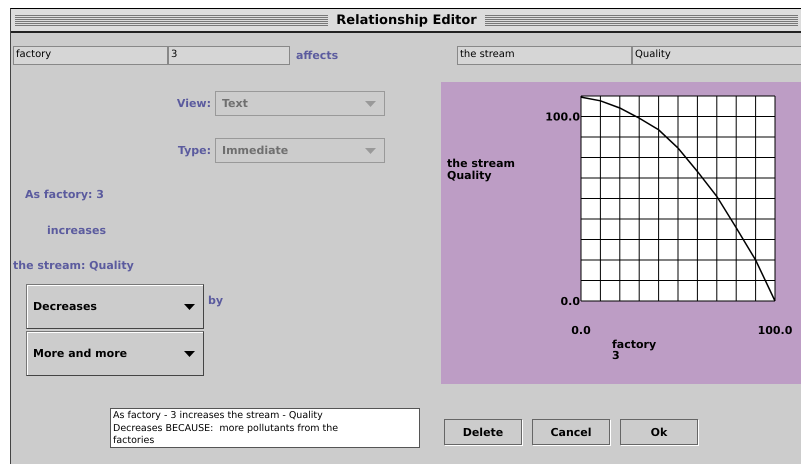 The width and height of the screenshot is (801, 471). What do you see at coordinates (716, 55) in the screenshot?
I see `effect-attribute-field: Quality` at bounding box center [716, 55].